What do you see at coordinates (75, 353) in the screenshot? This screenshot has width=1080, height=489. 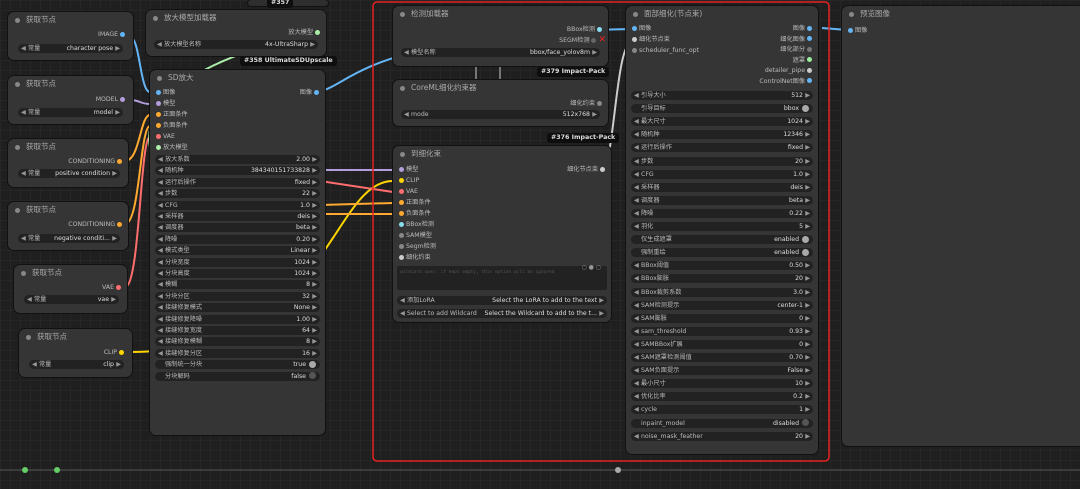 I see `get-node-clip: 获取节点 CLIP ◀ 常量 clip ▶` at bounding box center [75, 353].